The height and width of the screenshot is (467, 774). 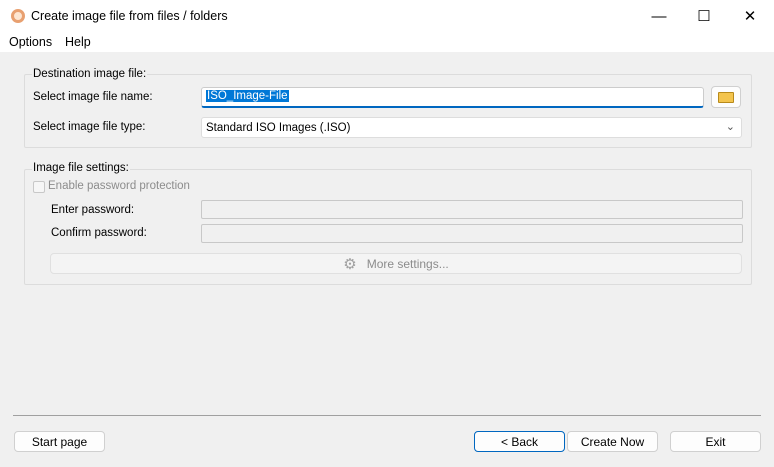 I want to click on destination-group-label: Destination image file:, so click(x=90, y=74).